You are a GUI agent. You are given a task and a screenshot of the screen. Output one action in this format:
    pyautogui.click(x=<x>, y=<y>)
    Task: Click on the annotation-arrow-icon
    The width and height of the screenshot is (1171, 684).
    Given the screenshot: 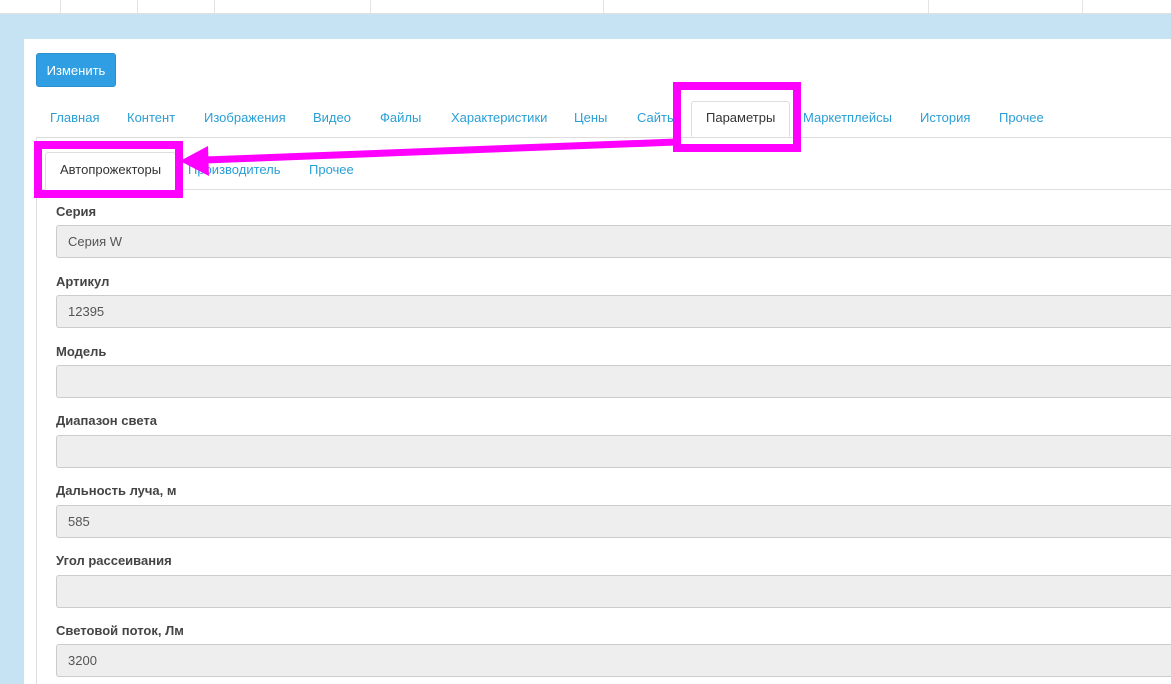 What is the action you would take?
    pyautogui.click(x=428, y=157)
    